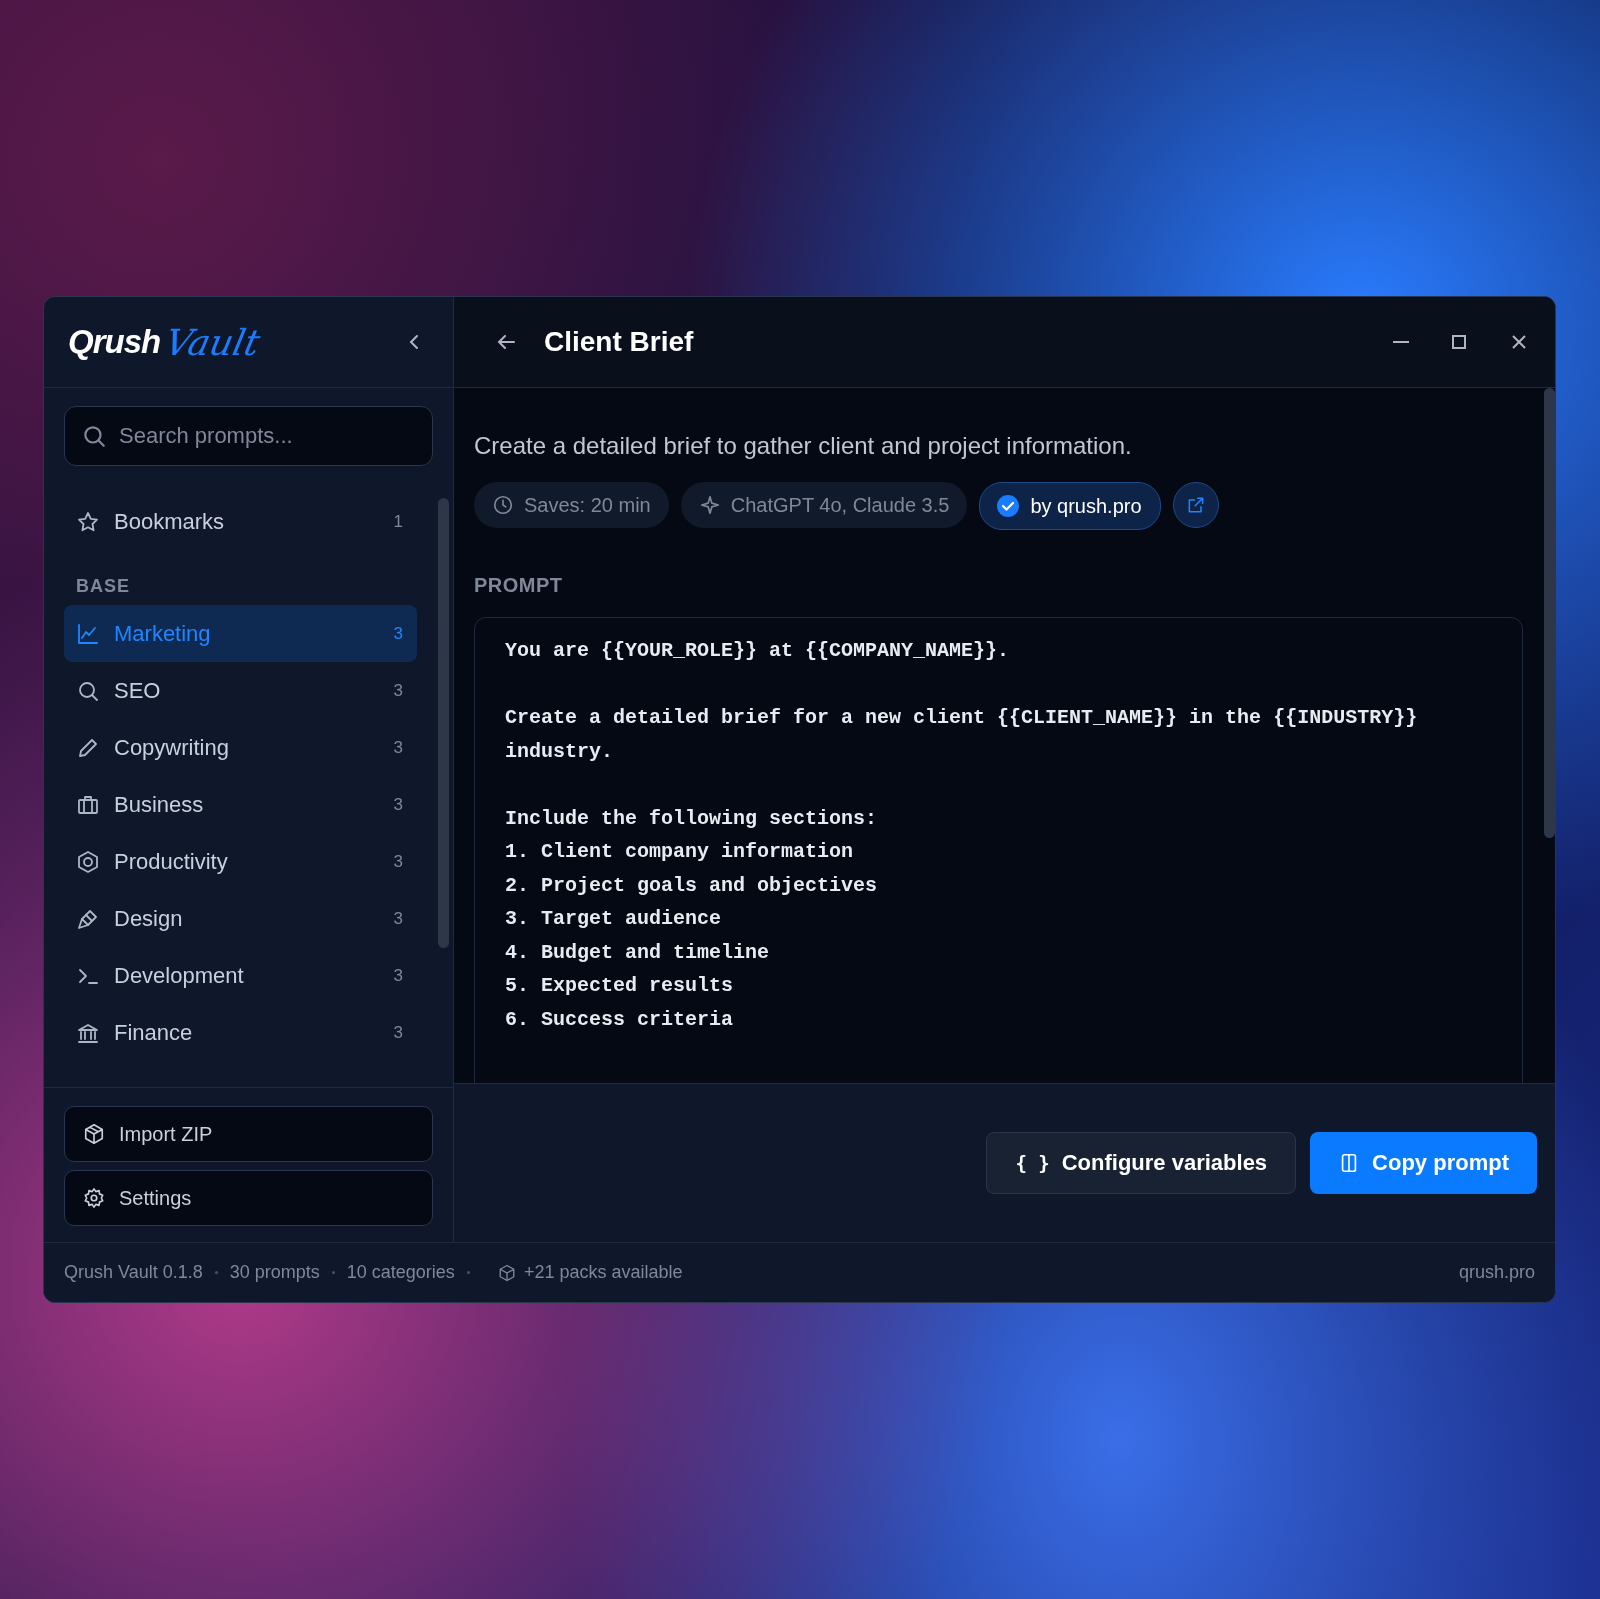 The height and width of the screenshot is (1599, 1600). Describe the element at coordinates (88, 521) in the screenshot. I see `star-icon` at that location.